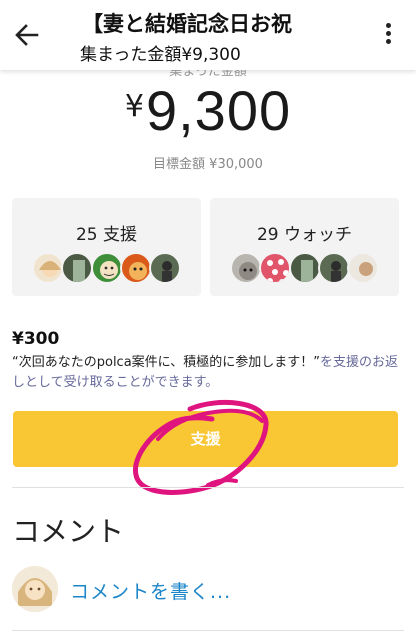 Image resolution: width=416 pixels, height=640 pixels. I want to click on watcher-avatars, so click(304, 269).